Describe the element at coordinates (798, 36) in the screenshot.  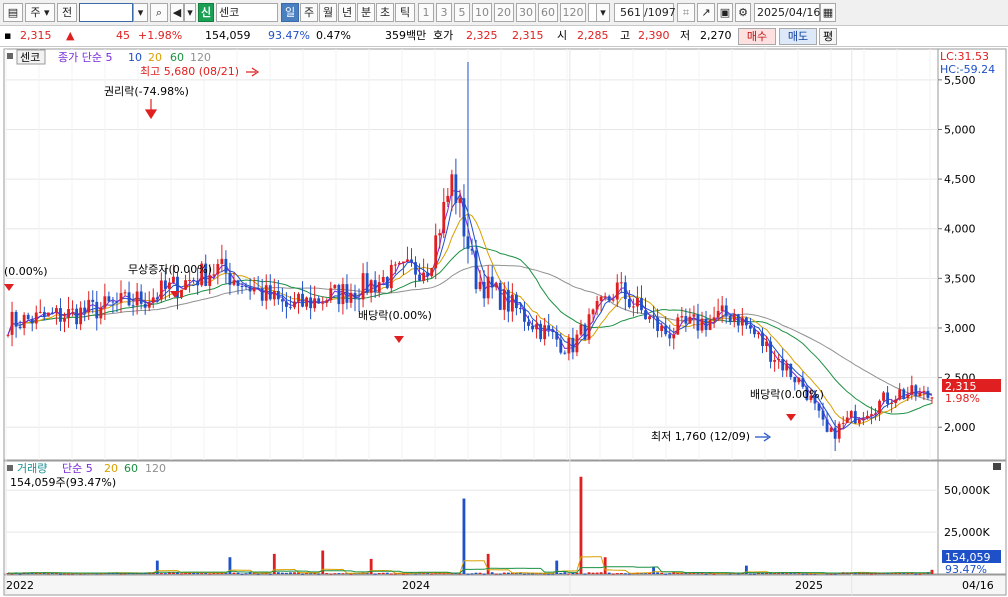
I see `sell-button: 매도` at that location.